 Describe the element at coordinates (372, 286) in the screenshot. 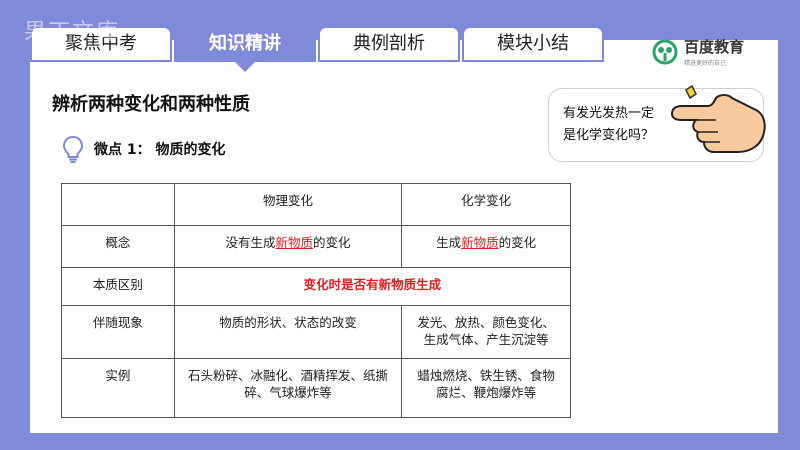

I see `essence-value: 变化时是否有新物质生成` at that location.